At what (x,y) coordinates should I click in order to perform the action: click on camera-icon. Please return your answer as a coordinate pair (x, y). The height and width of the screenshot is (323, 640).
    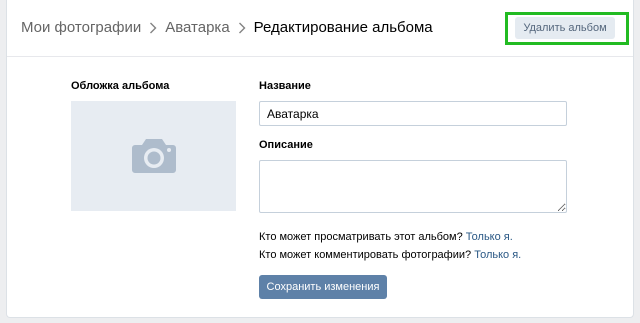
    Looking at the image, I should click on (153, 156).